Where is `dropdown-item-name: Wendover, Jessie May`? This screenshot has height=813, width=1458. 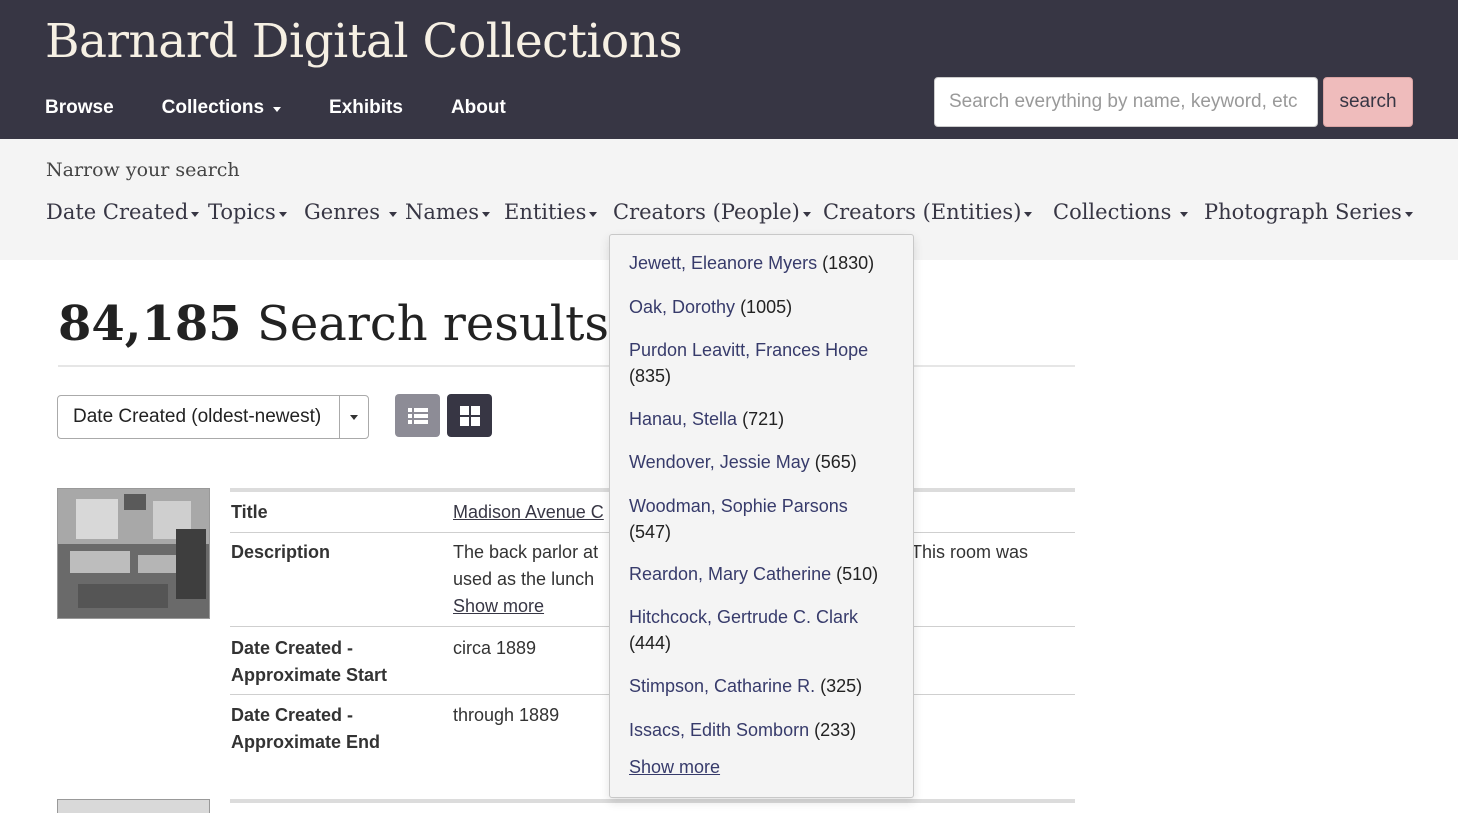
dropdown-item-name: Wendover, Jessie May is located at coordinates (719, 462).